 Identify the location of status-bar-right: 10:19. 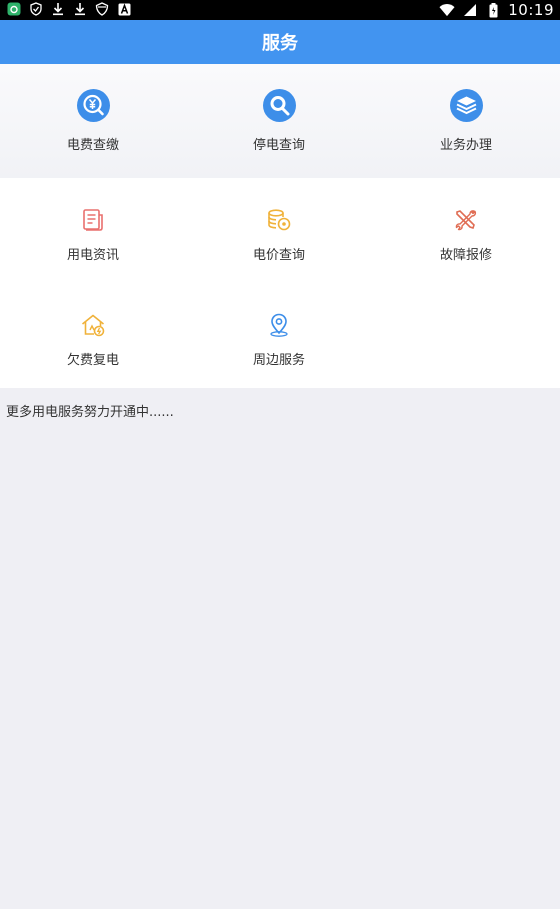
(496, 10).